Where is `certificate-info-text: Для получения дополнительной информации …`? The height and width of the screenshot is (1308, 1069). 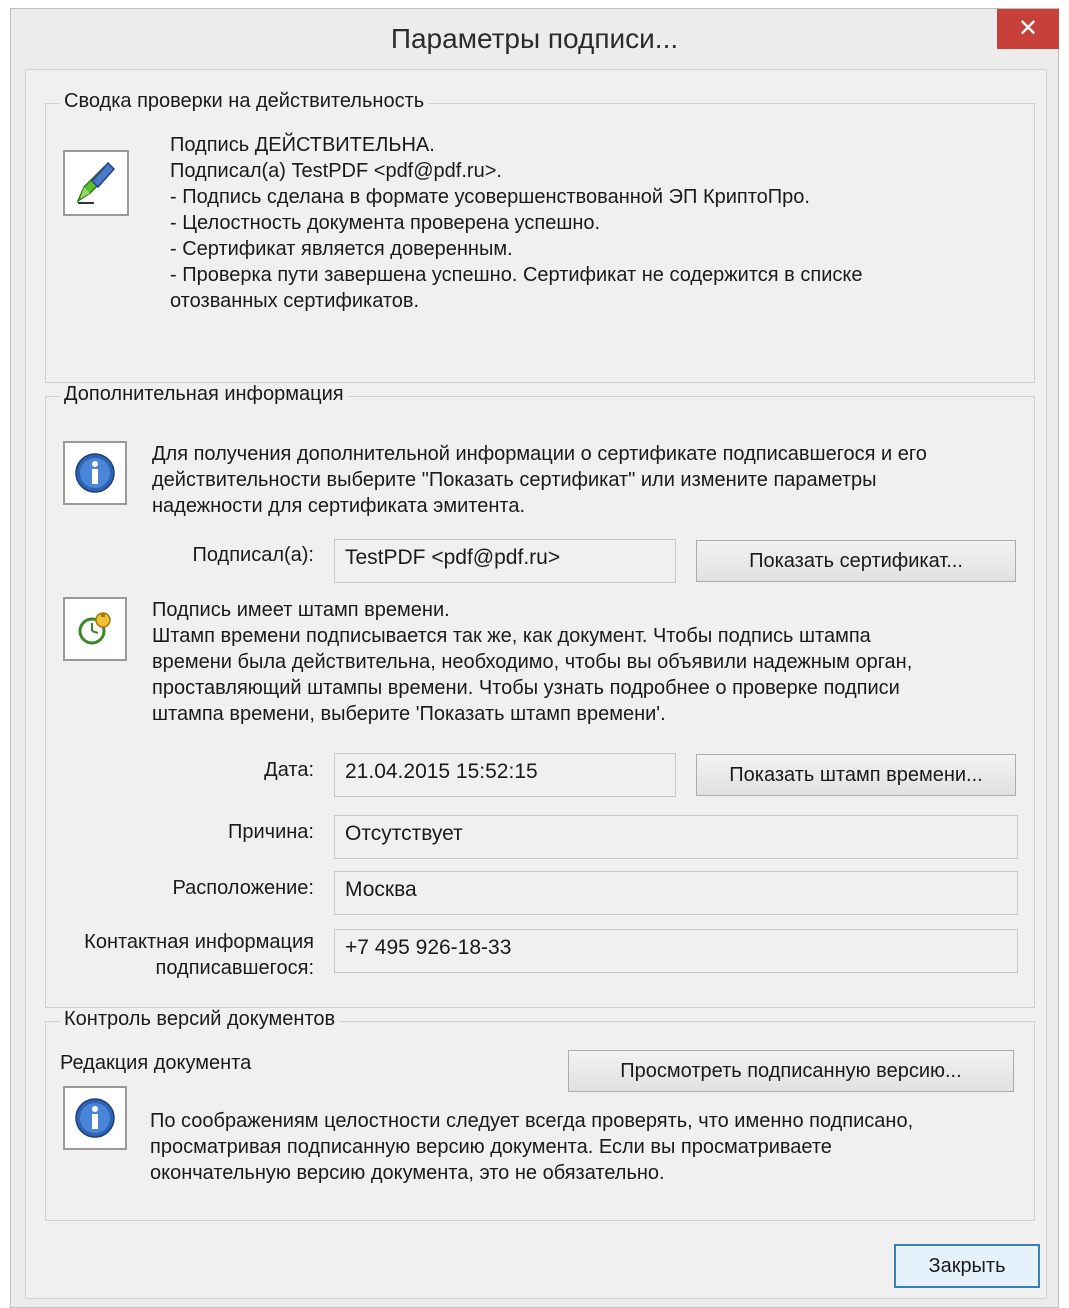
certificate-info-text: Для получения дополнительной информации … is located at coordinates (539, 480).